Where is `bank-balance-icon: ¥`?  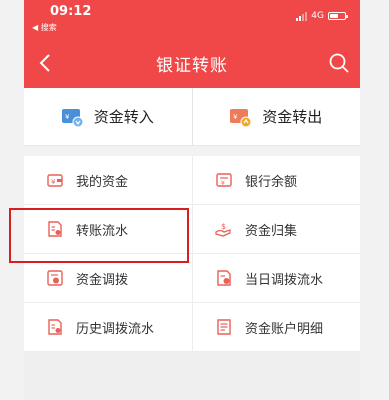 bank-balance-icon: ¥ is located at coordinates (224, 180).